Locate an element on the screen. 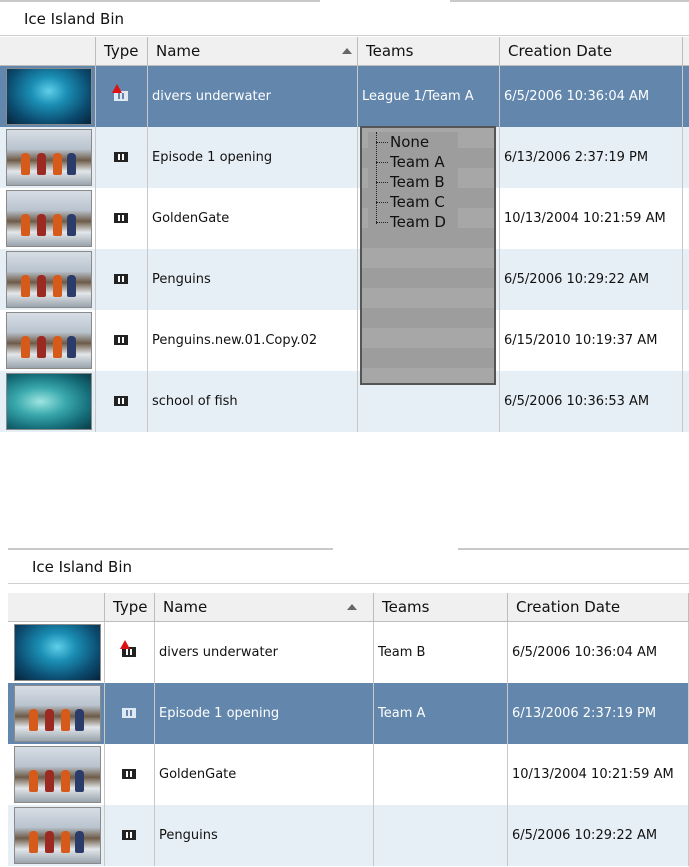  sort-ascending-icon is located at coordinates (352, 607).